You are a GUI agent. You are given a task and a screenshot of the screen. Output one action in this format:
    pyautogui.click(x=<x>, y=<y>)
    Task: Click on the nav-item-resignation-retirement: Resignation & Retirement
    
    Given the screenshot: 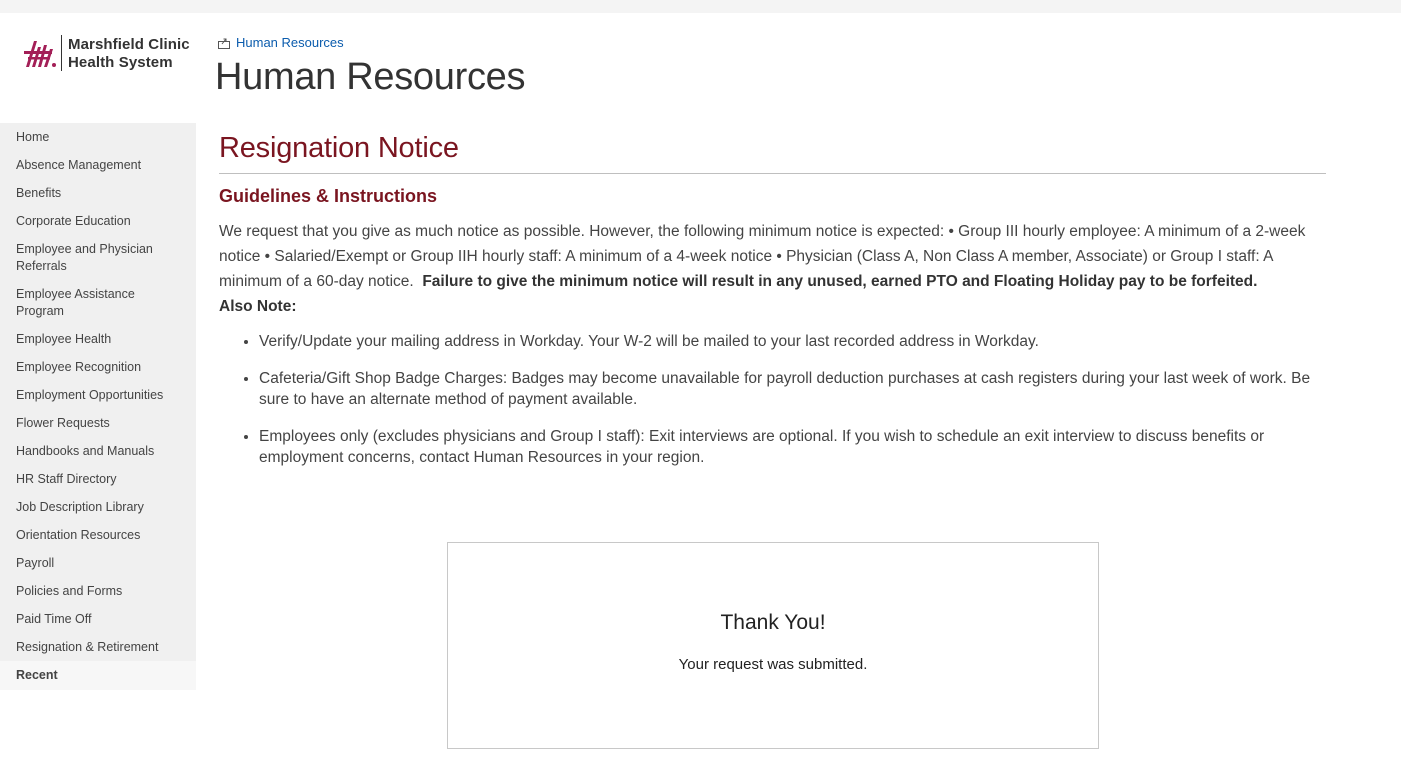 What is the action you would take?
    pyautogui.click(x=98, y=647)
    